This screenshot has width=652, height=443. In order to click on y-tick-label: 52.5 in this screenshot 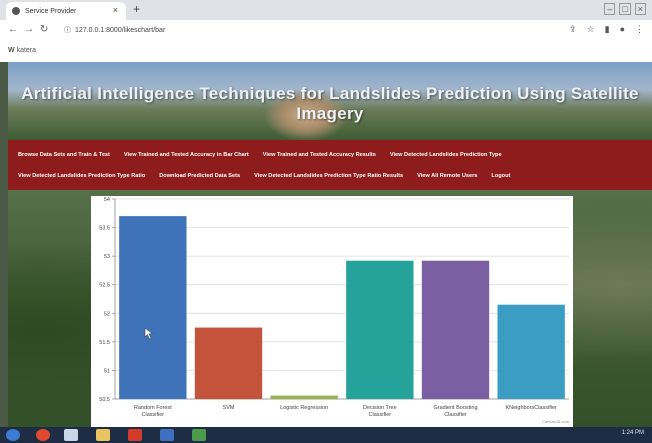, I will do `click(104, 286)`.